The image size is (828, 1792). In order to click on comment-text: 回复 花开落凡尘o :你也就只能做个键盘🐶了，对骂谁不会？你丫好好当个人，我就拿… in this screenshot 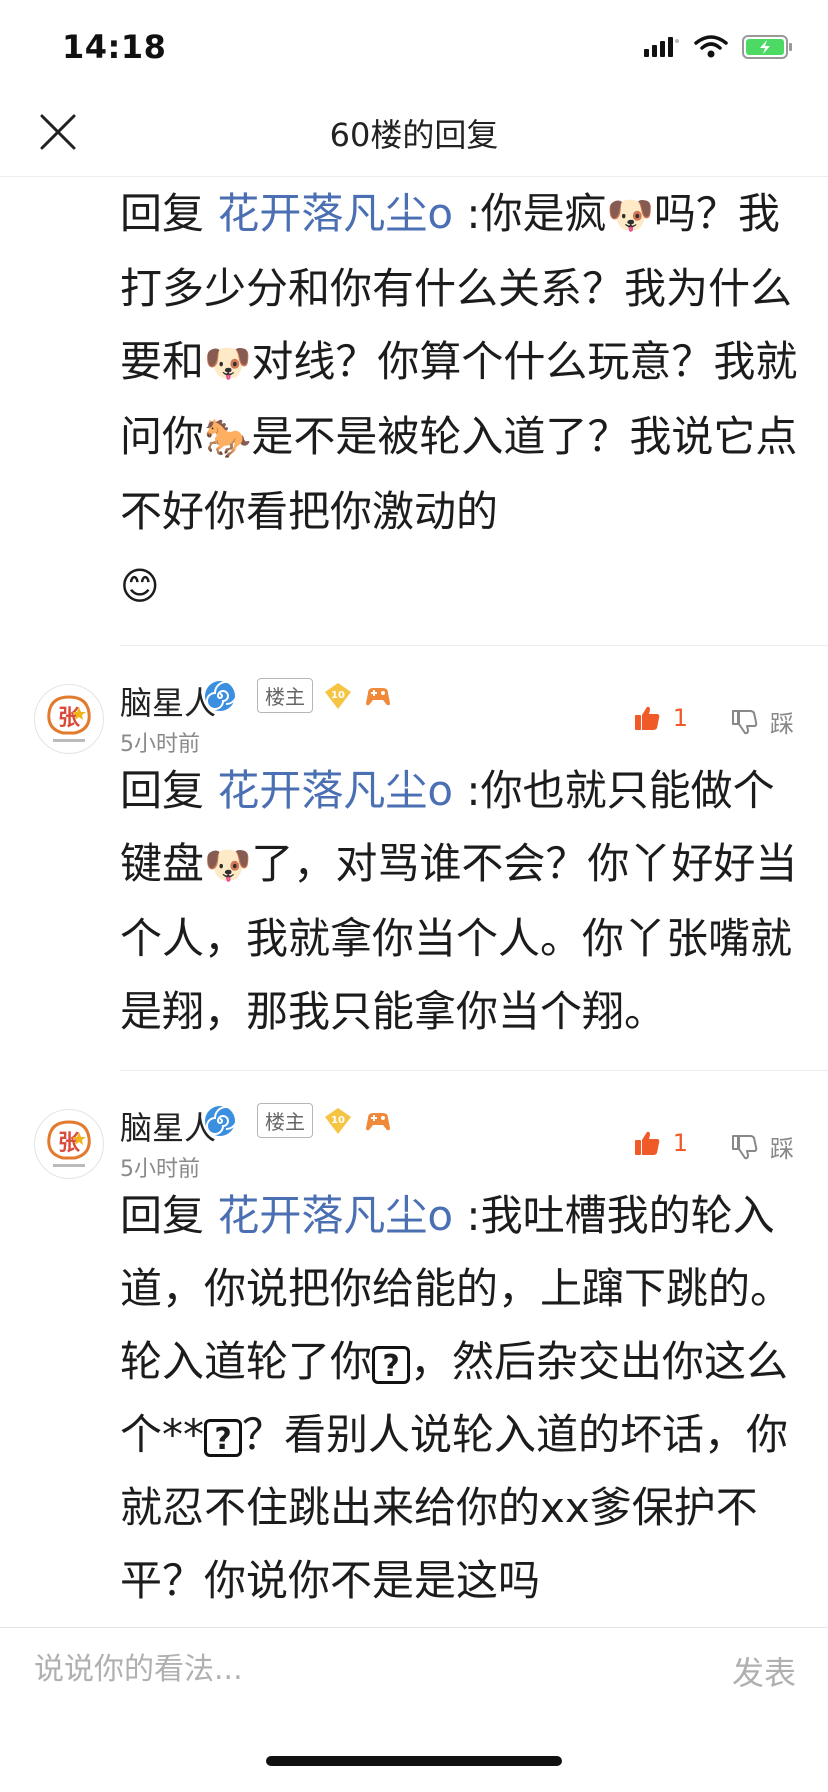, I will do `click(459, 901)`.